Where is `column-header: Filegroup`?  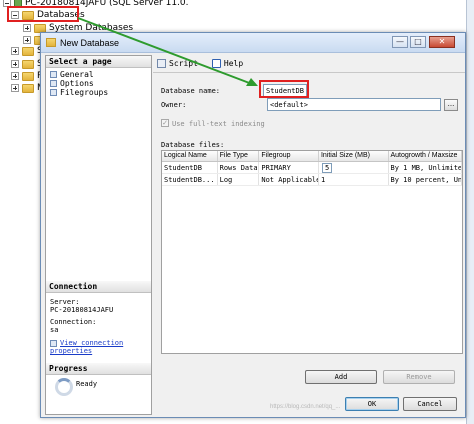
column-header: Filegroup is located at coordinates (289, 156).